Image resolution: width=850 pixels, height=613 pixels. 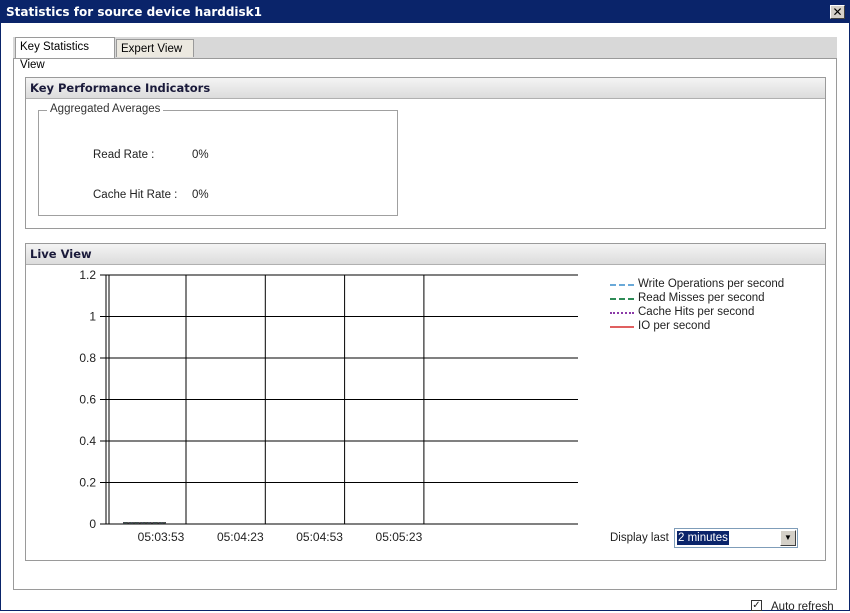 I want to click on y-tick-label: 0.4, so click(x=87, y=441).